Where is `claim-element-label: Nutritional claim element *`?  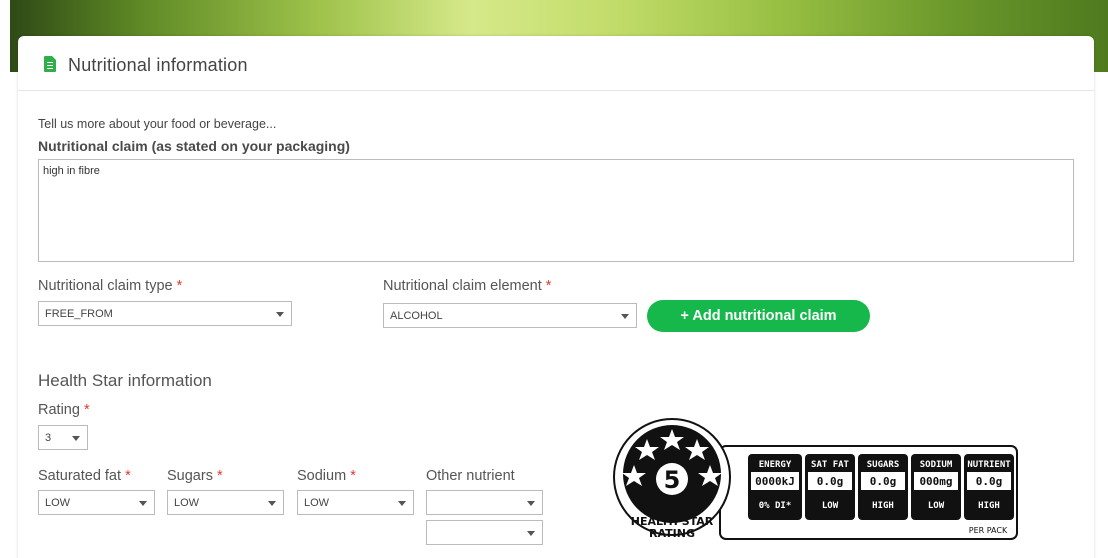
claim-element-label: Nutritional claim element * is located at coordinates (467, 286).